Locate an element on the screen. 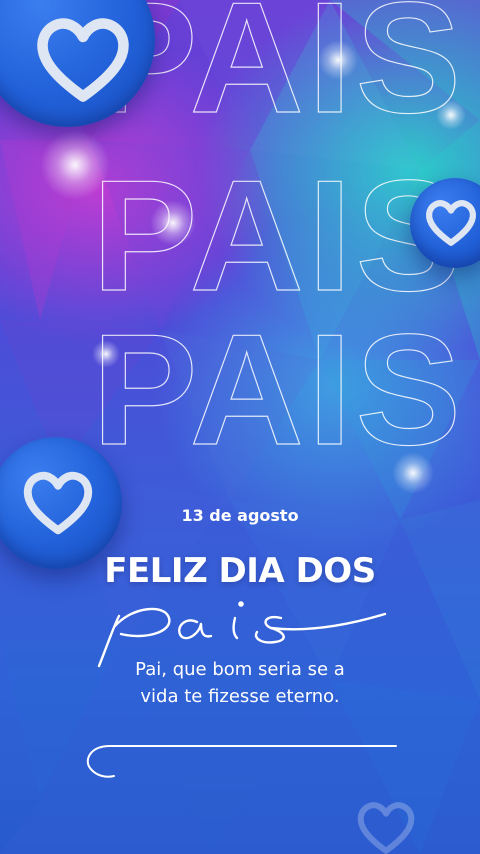 The image size is (480, 854). event-date: 13 de agosto is located at coordinates (240, 515).